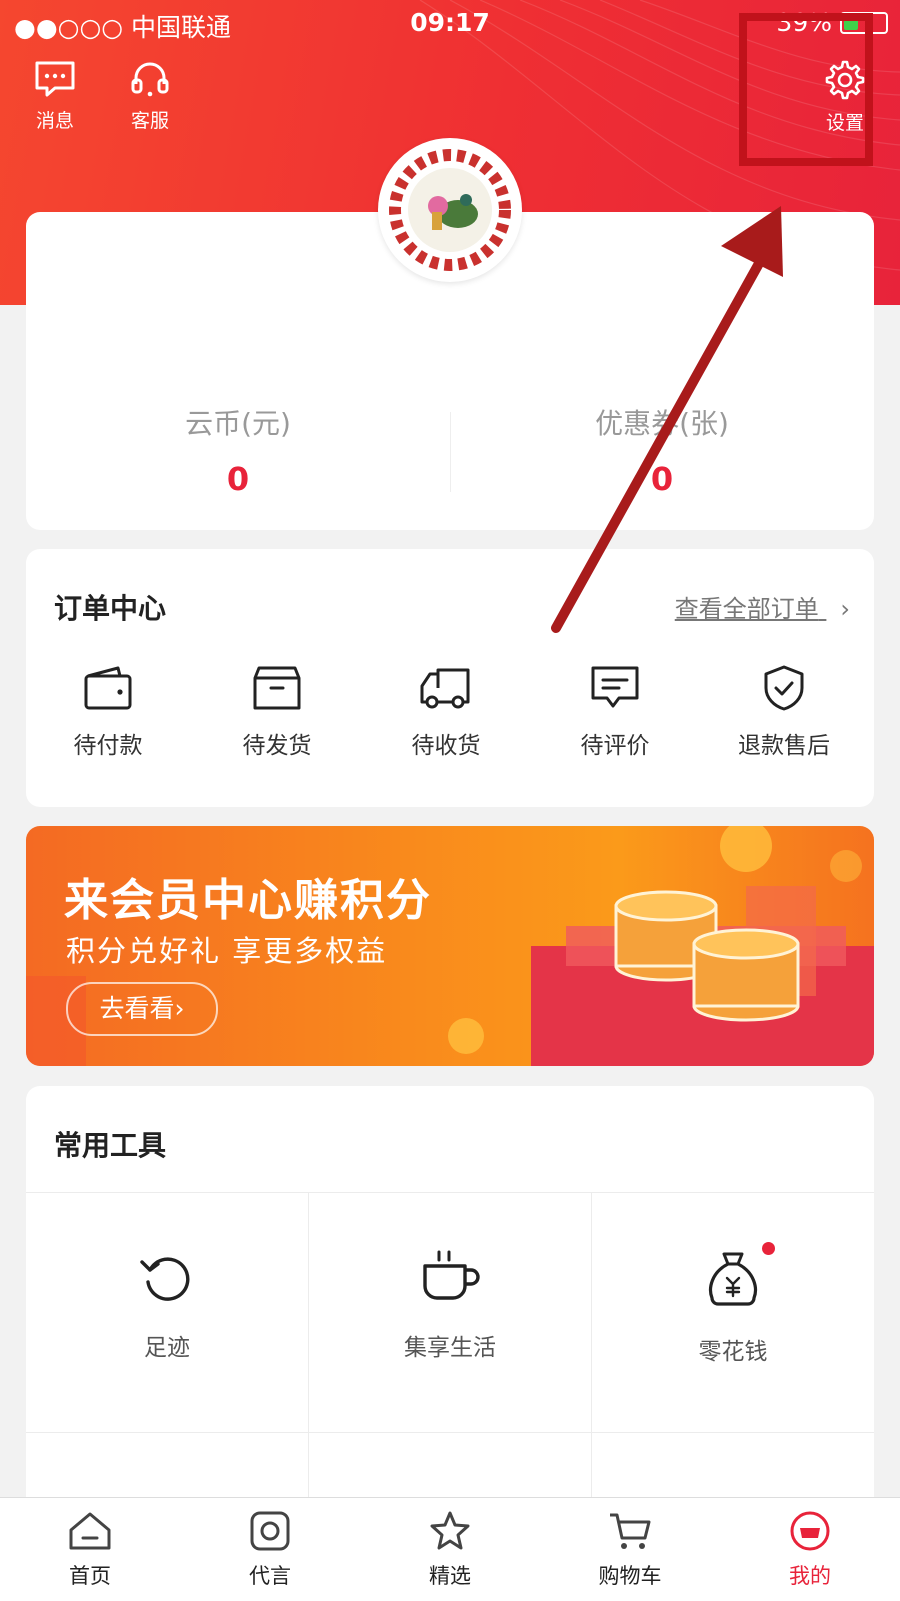 The width and height of the screenshot is (900, 1601). I want to click on truck-icon, so click(445, 688).